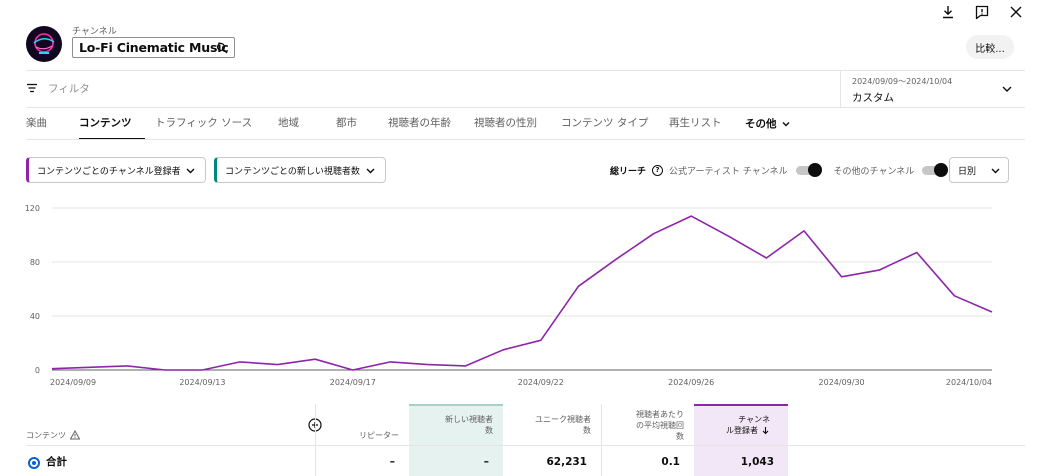 The height and width of the screenshot is (476, 1050). I want to click on date-range-picker: 2024/09/09～2024/10/04 カスタム, so click(932, 89).